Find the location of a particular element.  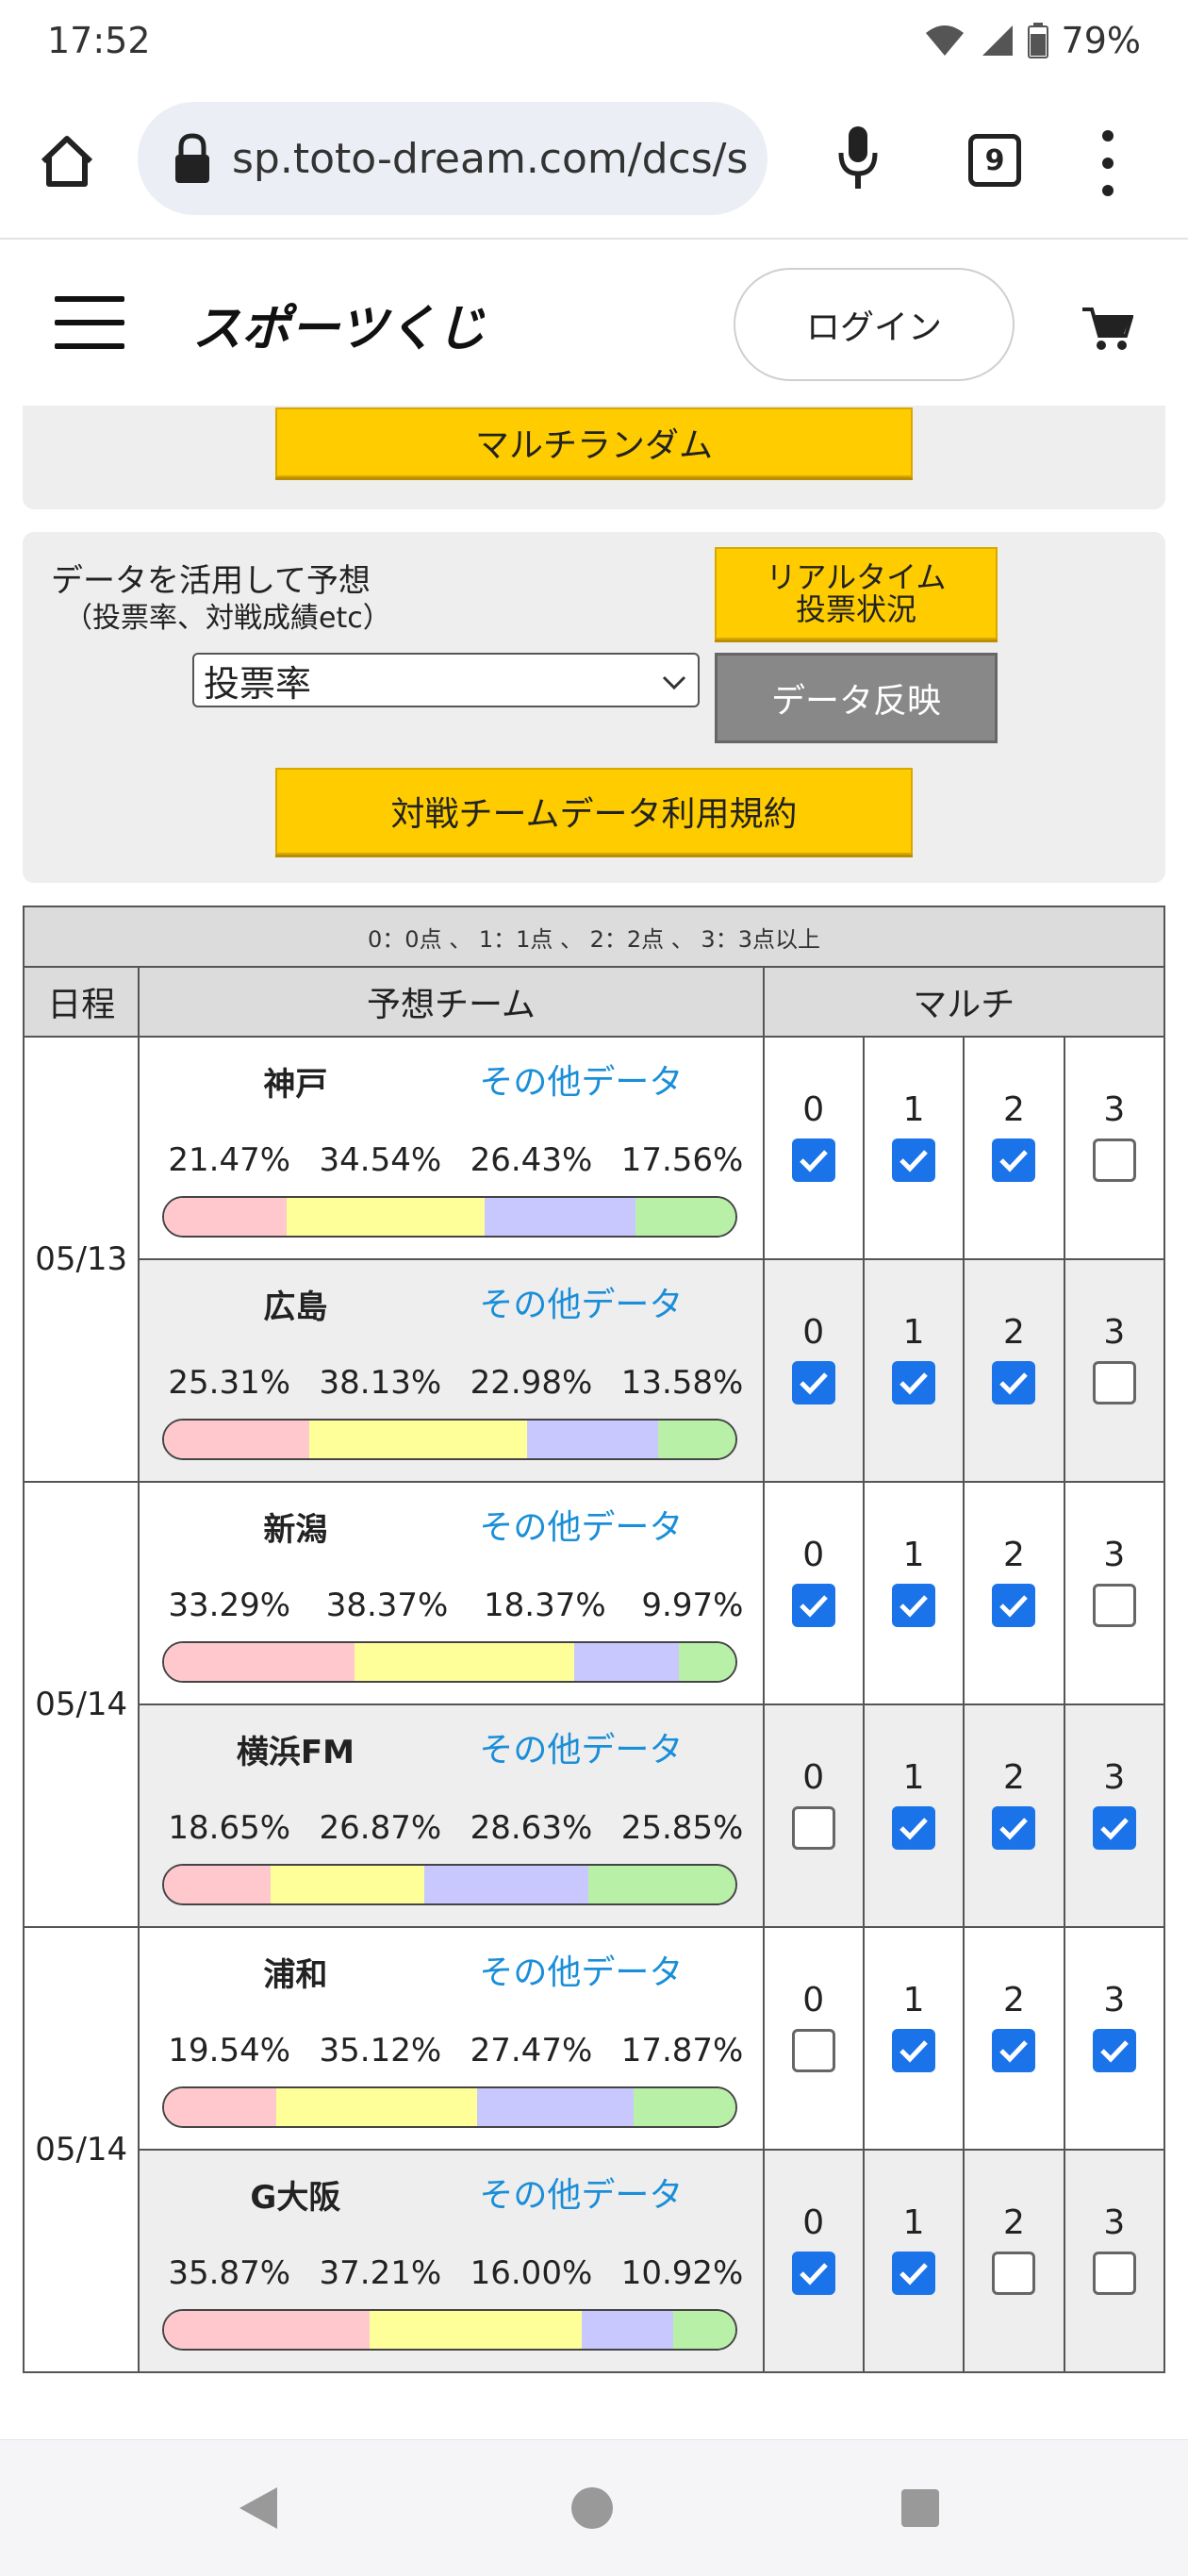

home-circle-icon is located at coordinates (592, 2508).